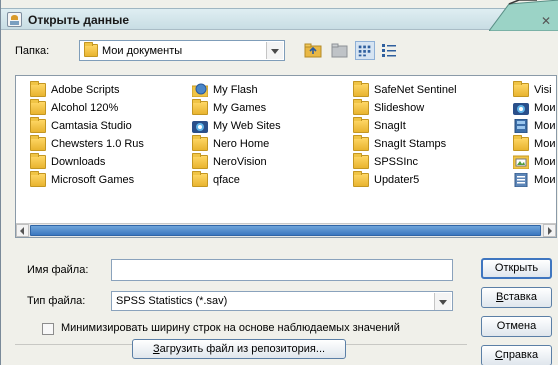  I want to click on filetype-value: SPSS Statistics (*.sav), so click(172, 301).